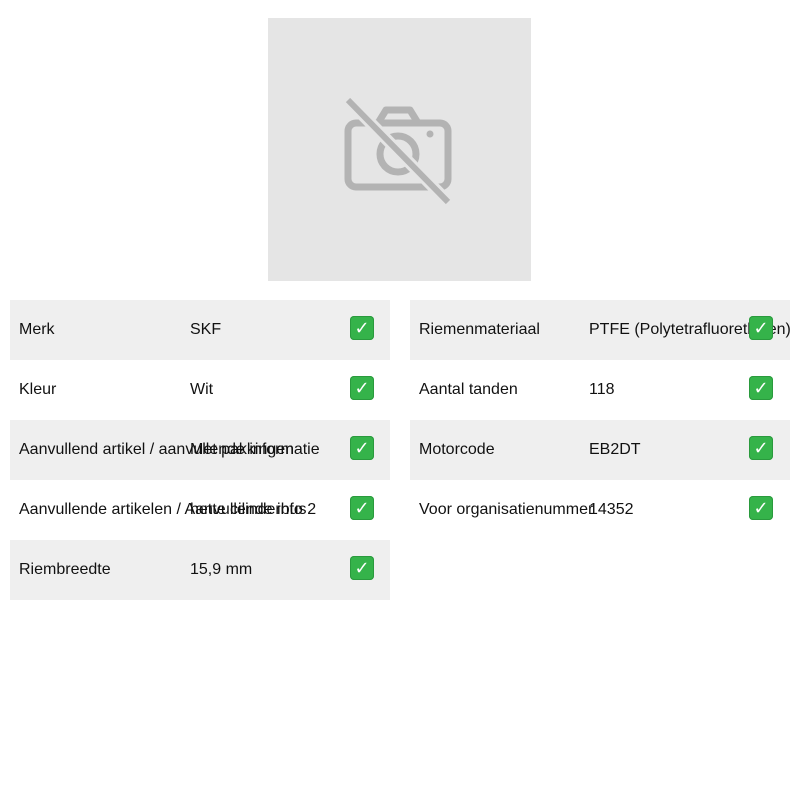 Image resolution: width=800 pixels, height=800 pixels. What do you see at coordinates (221, 569) in the screenshot?
I see `spec-value: 15,9 mm` at bounding box center [221, 569].